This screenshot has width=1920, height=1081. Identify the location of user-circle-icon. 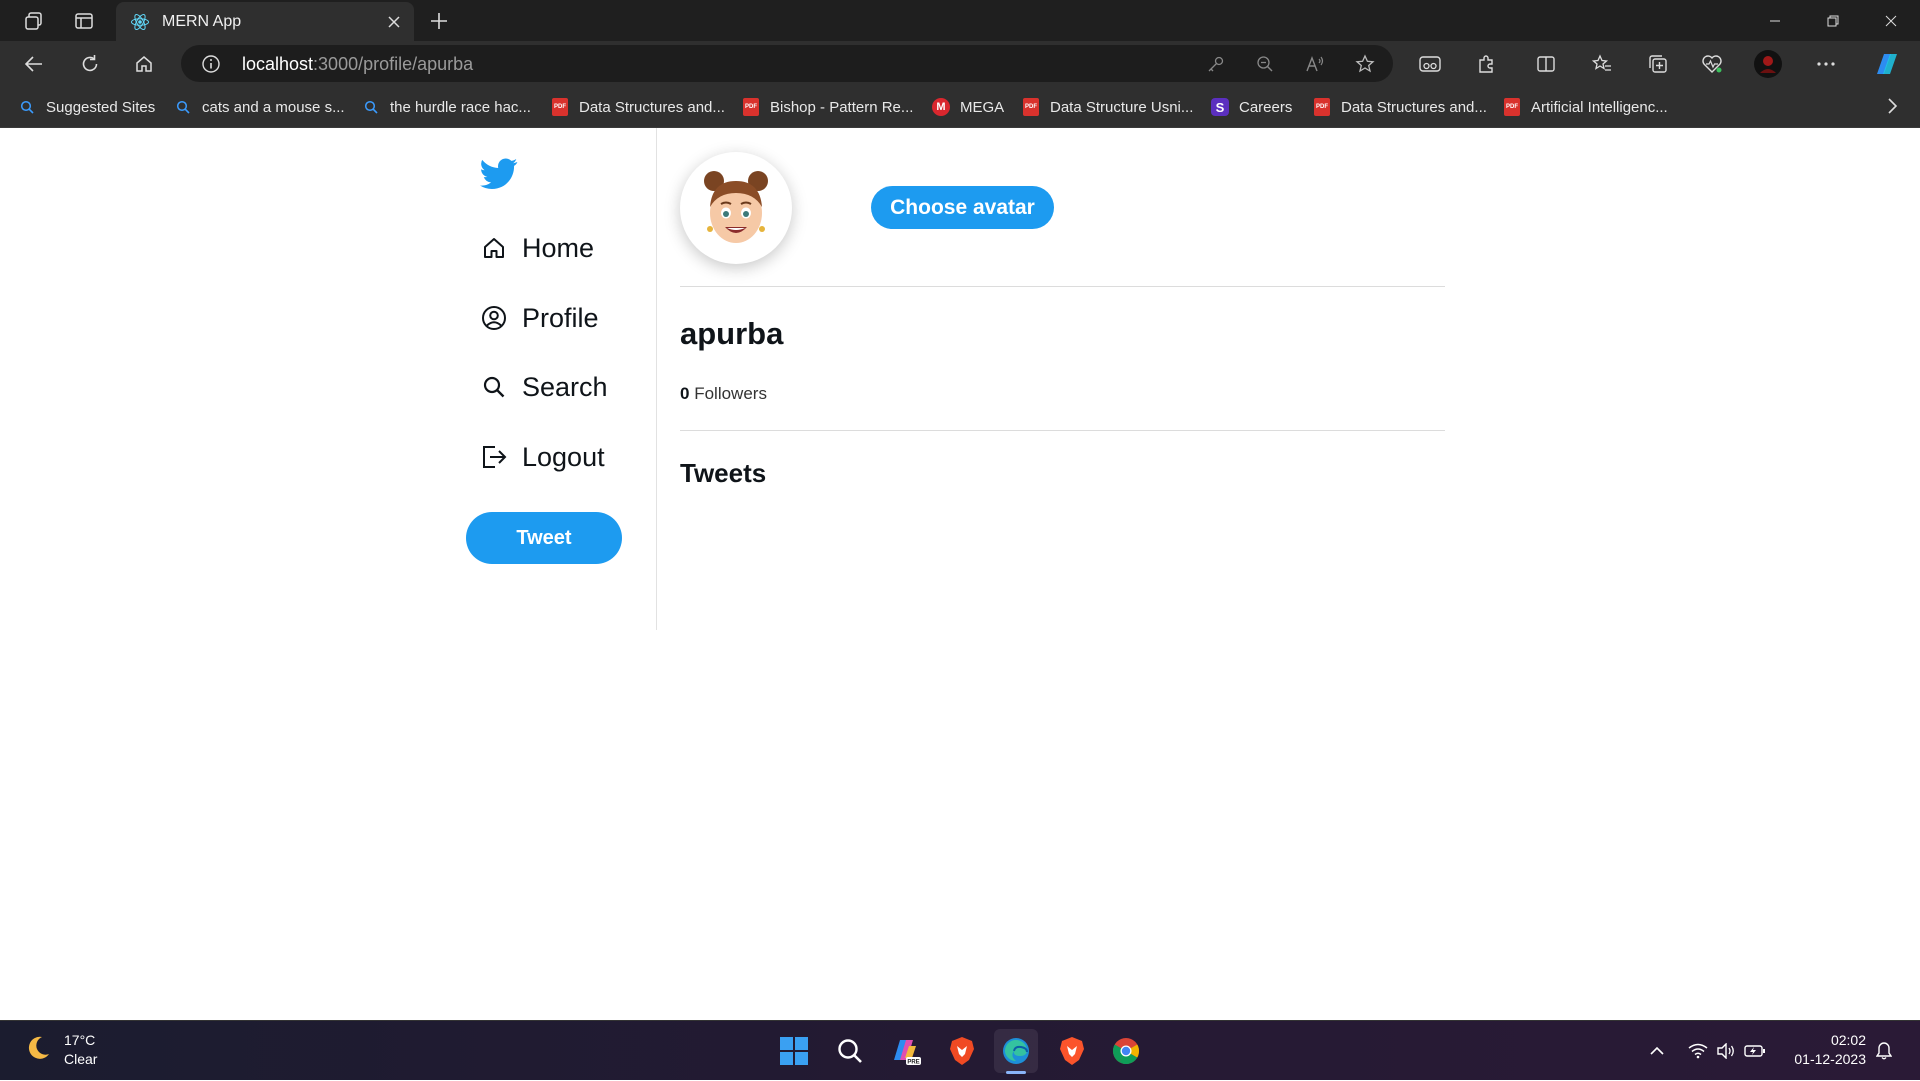
(494, 318).